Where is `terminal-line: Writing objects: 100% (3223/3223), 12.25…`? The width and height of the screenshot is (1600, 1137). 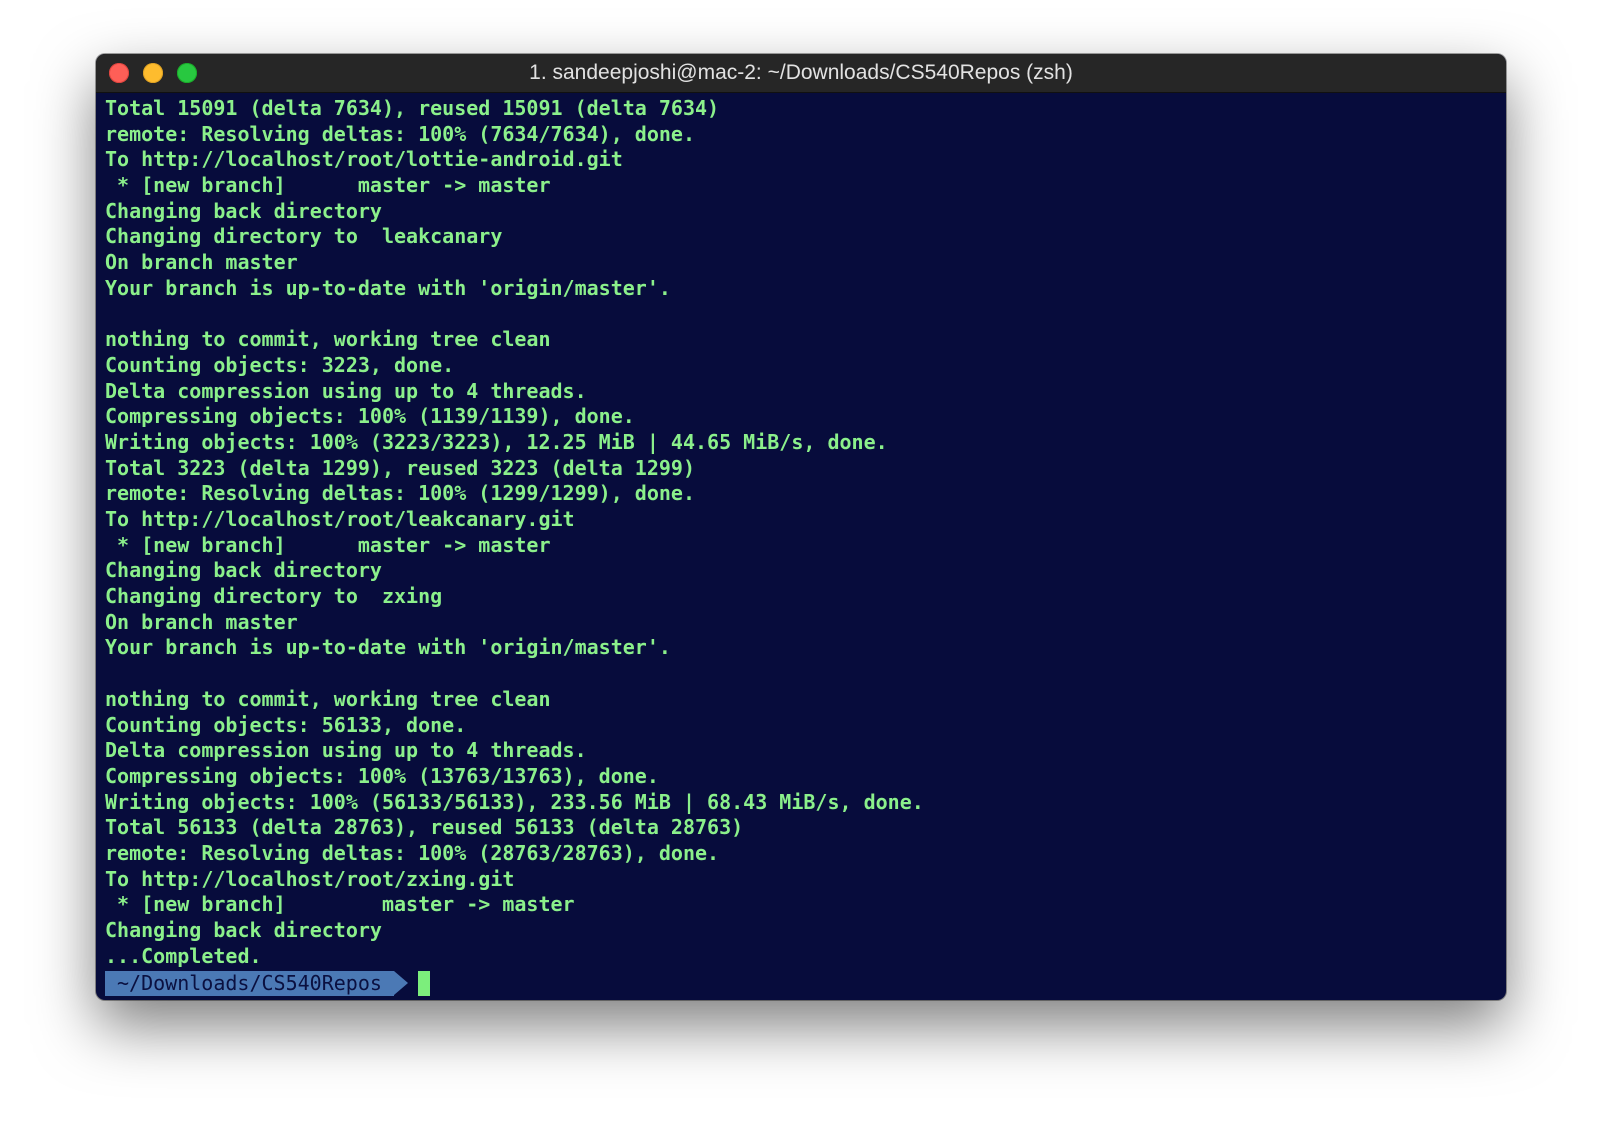 terminal-line: Writing objects: 100% (3223/3223), 12.25… is located at coordinates (496, 441).